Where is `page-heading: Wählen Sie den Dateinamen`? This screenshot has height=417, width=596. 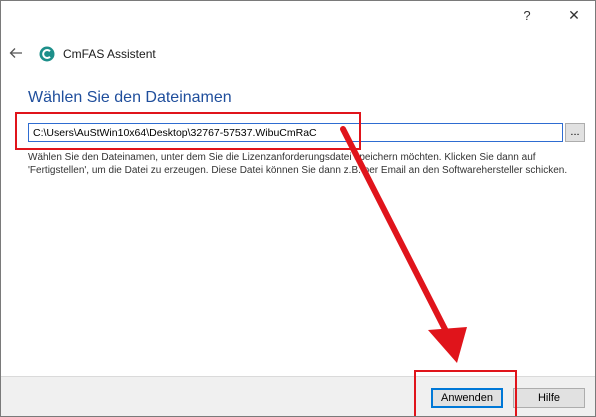
page-heading: Wählen Sie den Dateinamen is located at coordinates (130, 97).